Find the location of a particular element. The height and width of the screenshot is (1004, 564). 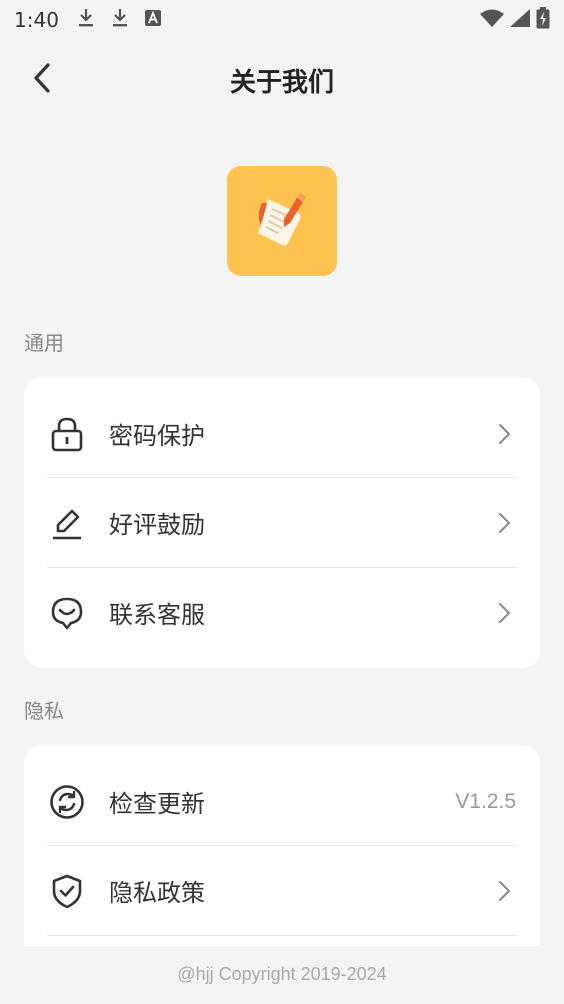

status-bar: 1:40 is located at coordinates (282, 20).